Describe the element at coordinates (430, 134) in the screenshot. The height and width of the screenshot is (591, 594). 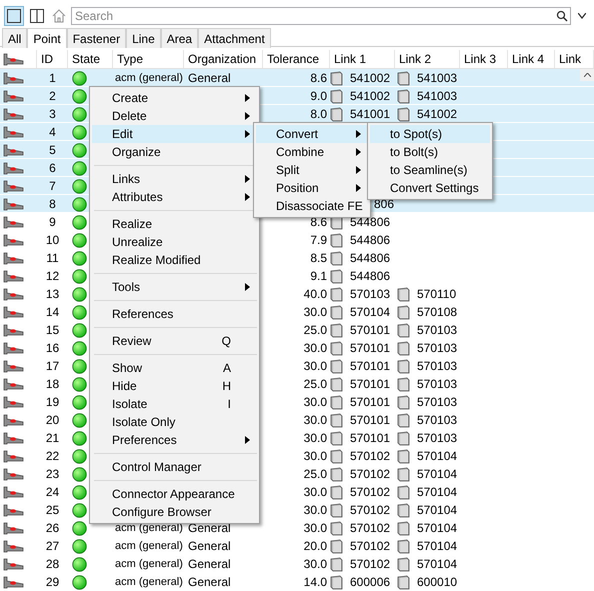
I see `menu-item: to Spot(s)` at that location.